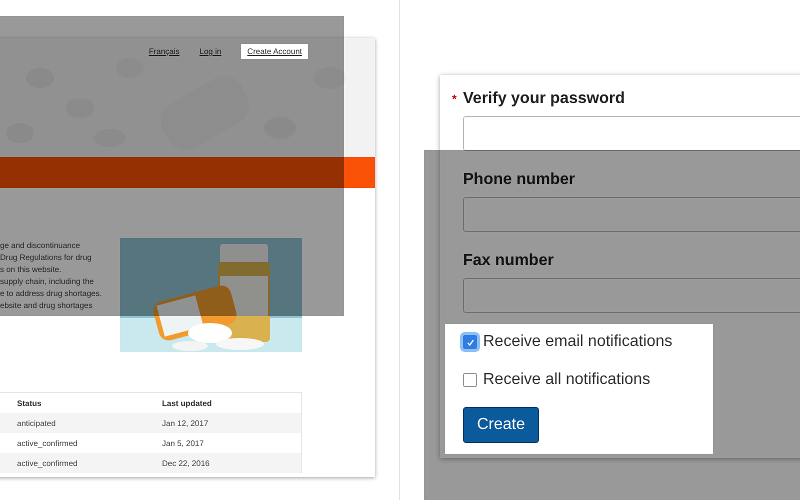 This screenshot has width=800, height=500. I want to click on nav-link: Create Account, so click(274, 51).